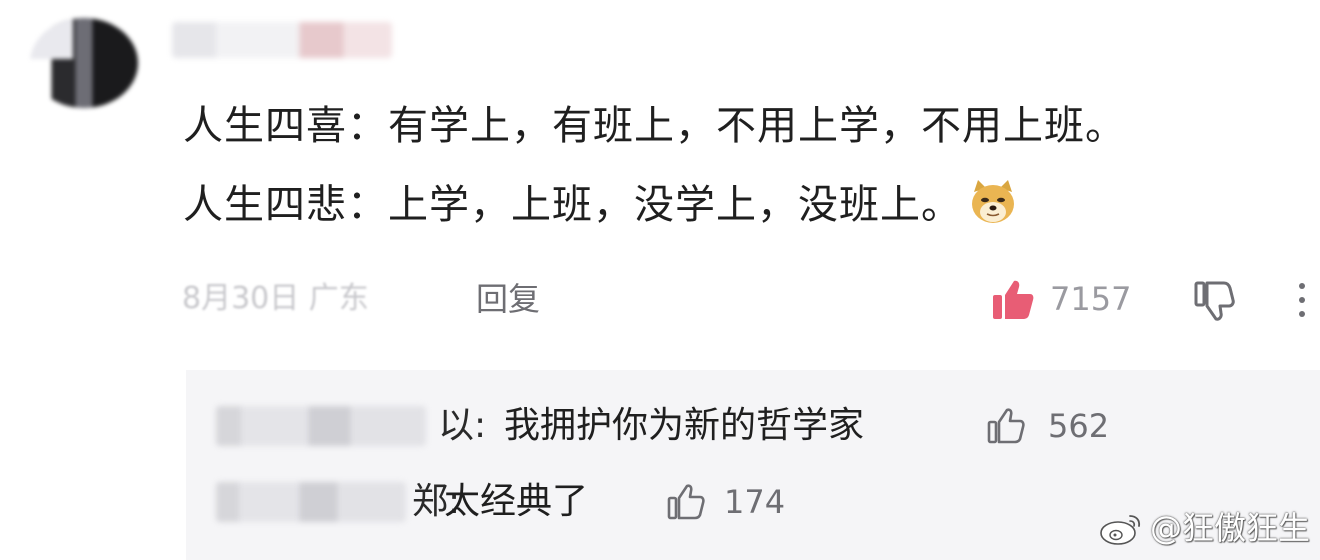 The height and width of the screenshot is (560, 1320). I want to click on reply-like-count: 562, so click(1079, 426).